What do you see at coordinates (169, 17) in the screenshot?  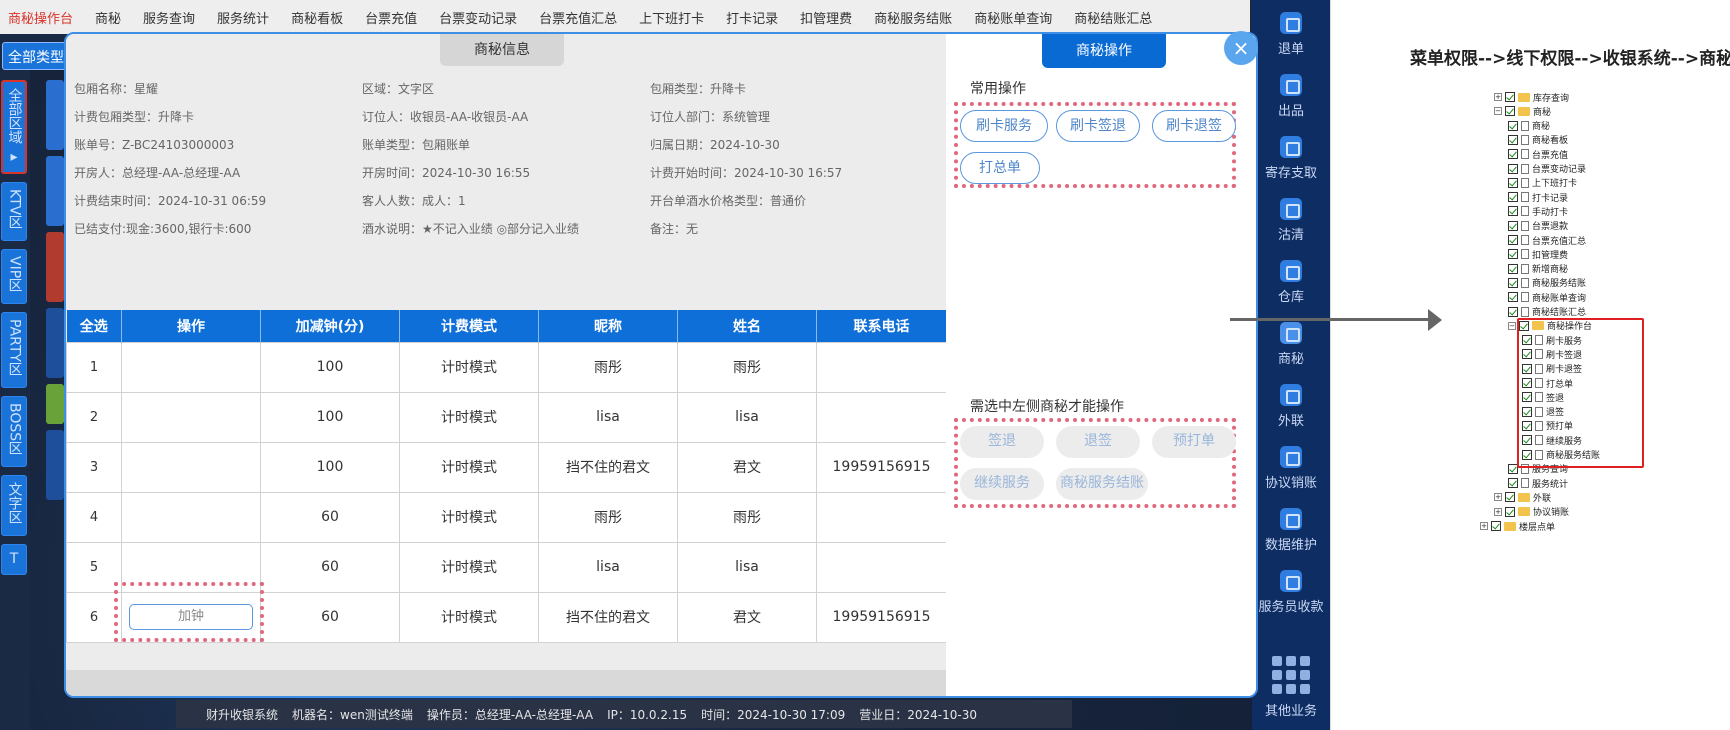 I see `nav-item-service-query: 服务查询` at bounding box center [169, 17].